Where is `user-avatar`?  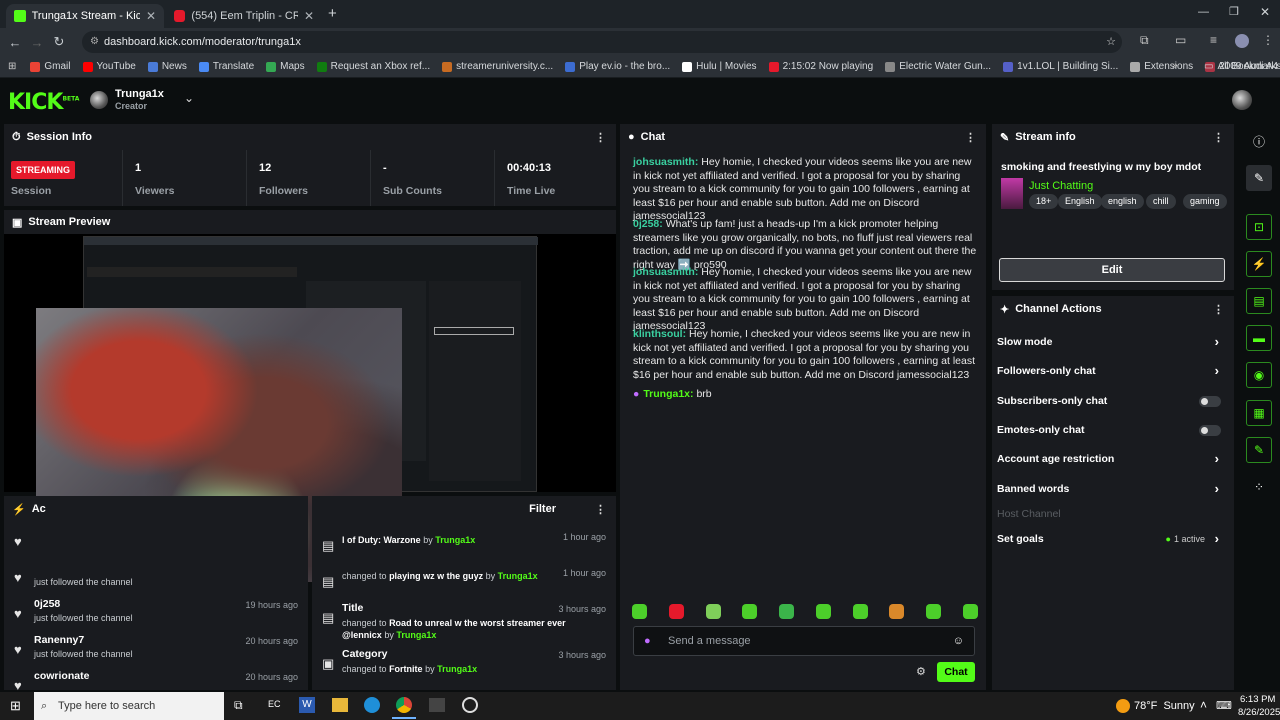
user-avatar is located at coordinates (1242, 100).